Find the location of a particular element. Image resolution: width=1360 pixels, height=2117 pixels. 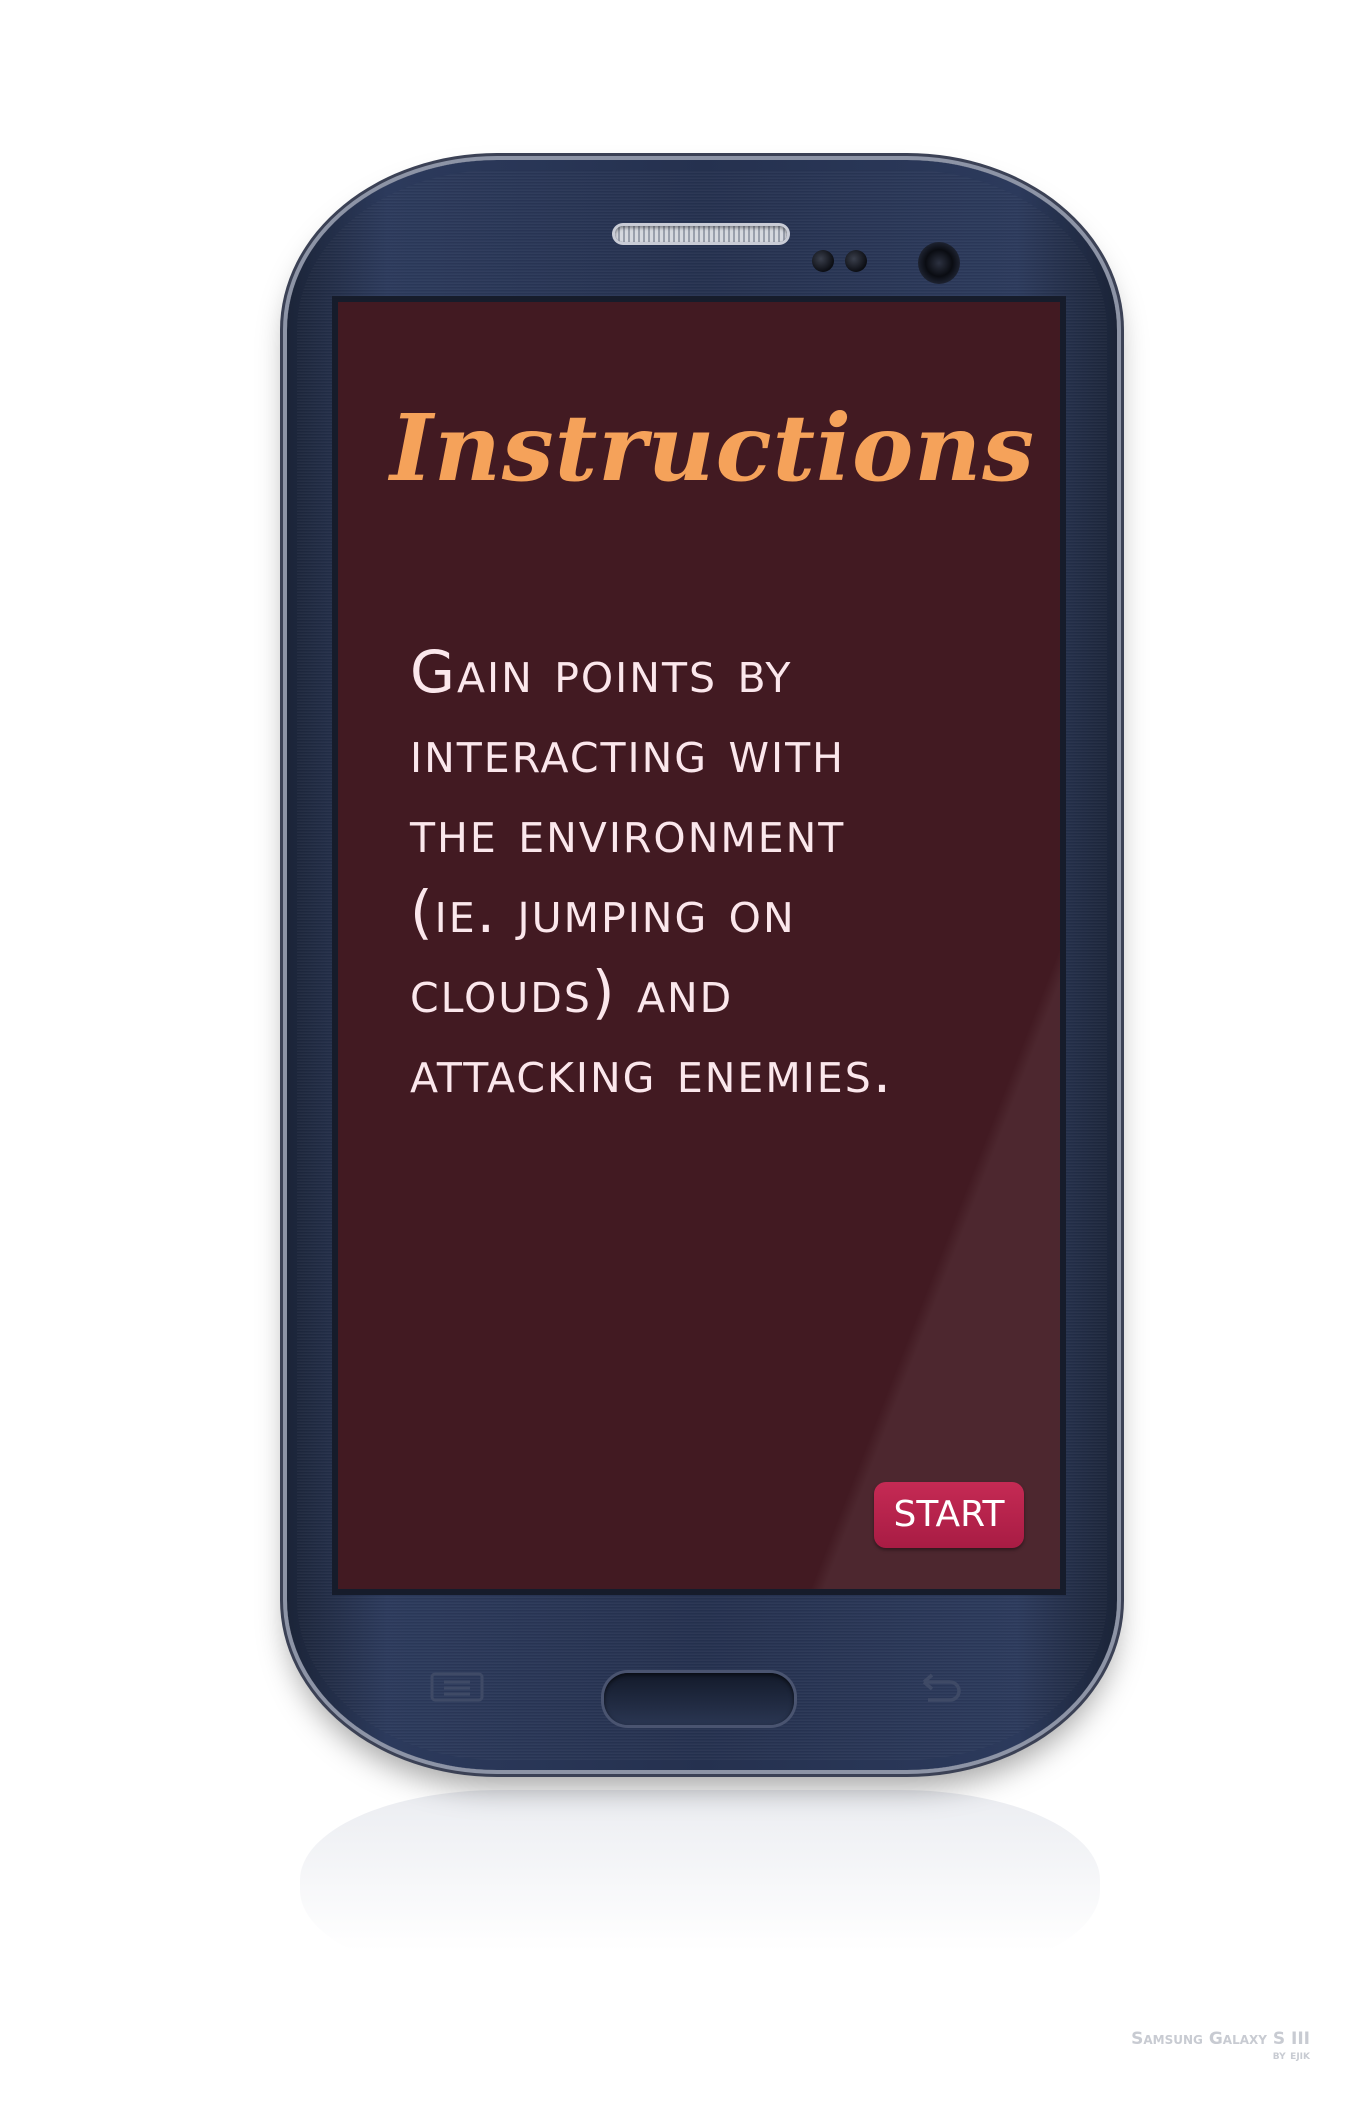

back-key-icon is located at coordinates (939, 1687).